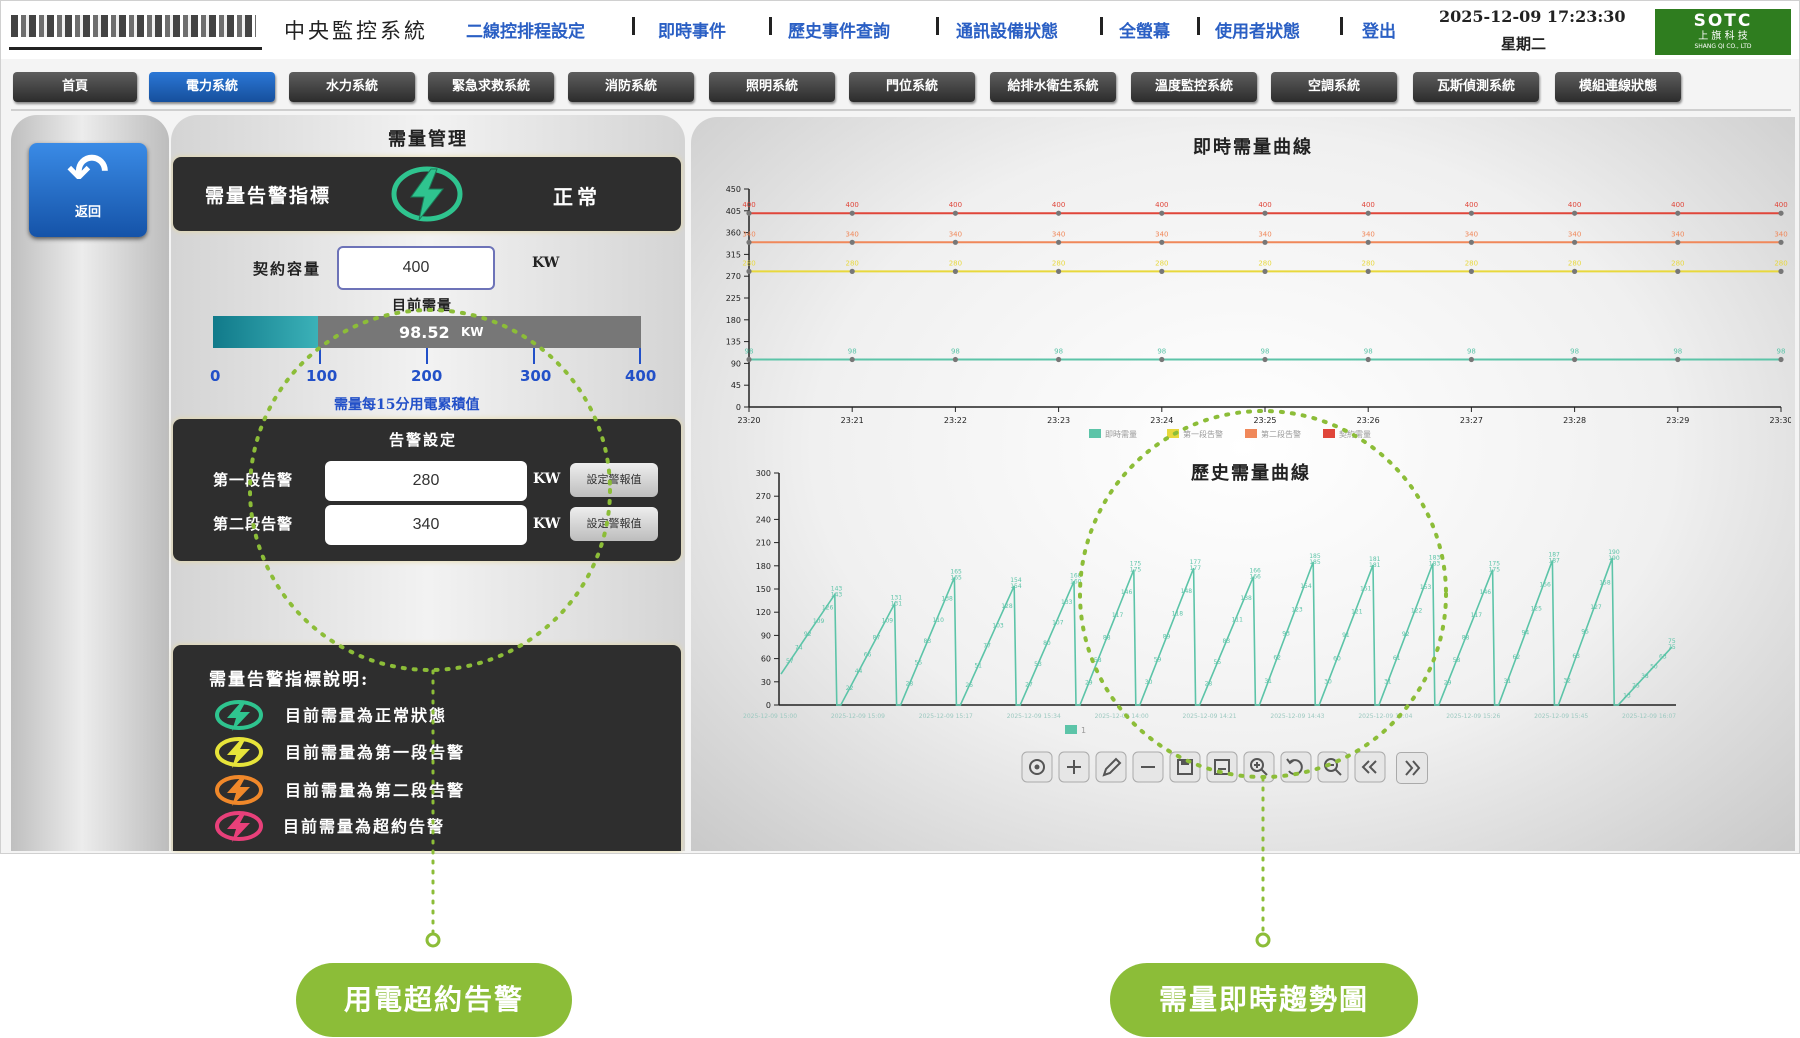 This screenshot has width=1800, height=1038. Describe the element at coordinates (1264, 1000) in the screenshot. I see `callout-label-trend: 需量即時趨勢圖` at that location.